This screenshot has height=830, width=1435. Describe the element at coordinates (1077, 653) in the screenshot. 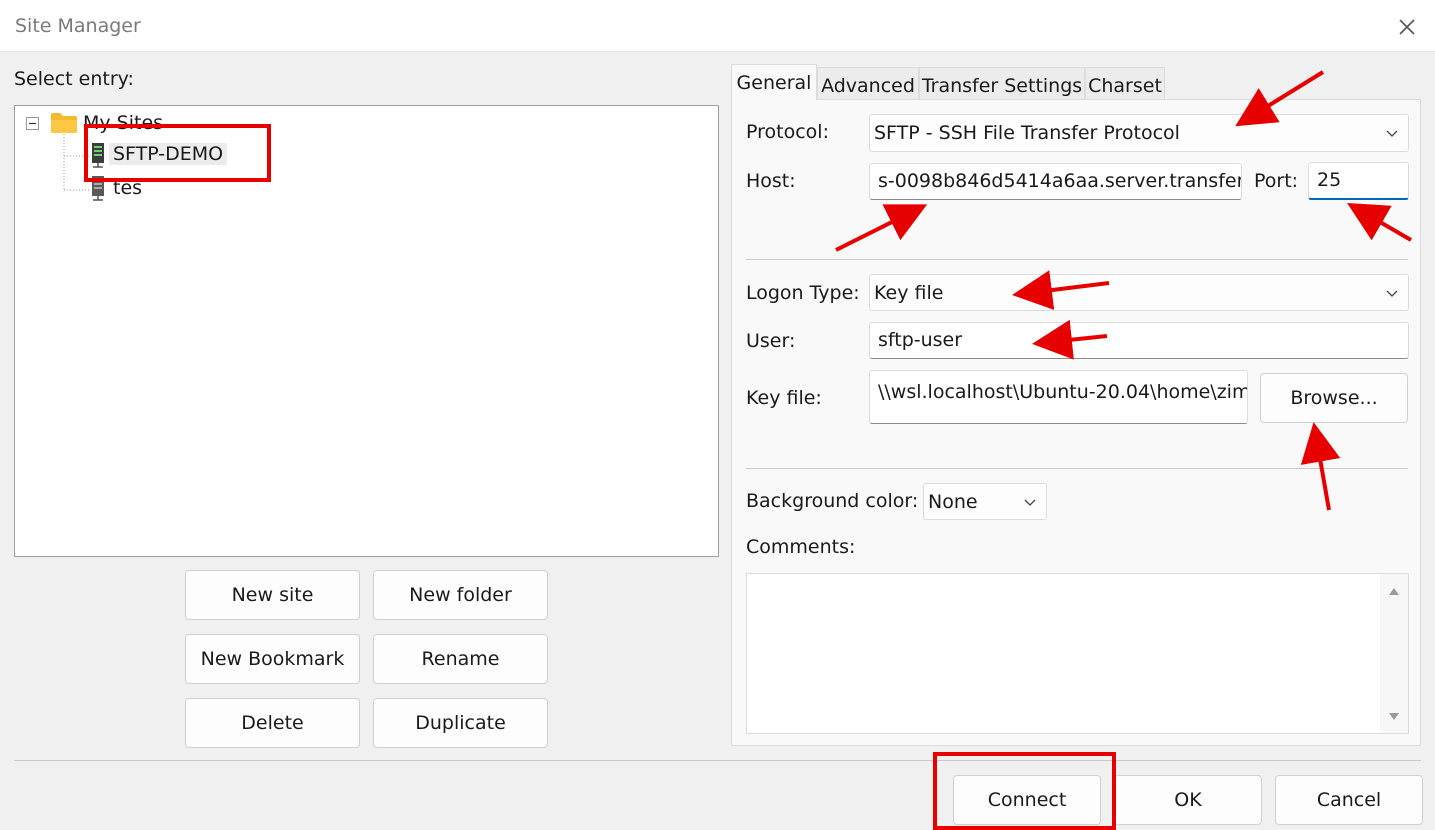

I see `comments-textarea` at that location.